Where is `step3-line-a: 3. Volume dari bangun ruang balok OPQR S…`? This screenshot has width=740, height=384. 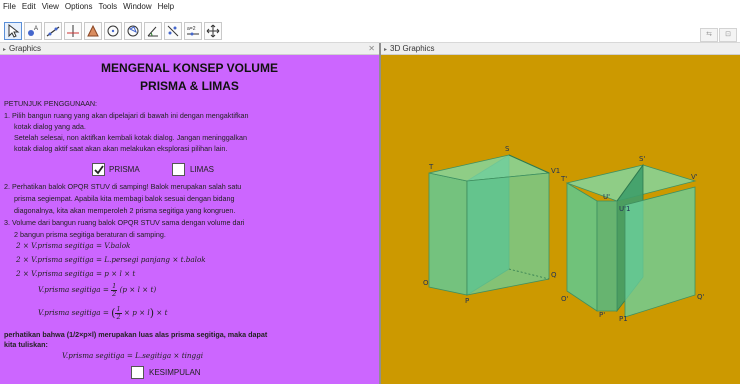
step3-line-a: 3. Volume dari bangun ruang balok OPQR S… is located at coordinates (124, 222).